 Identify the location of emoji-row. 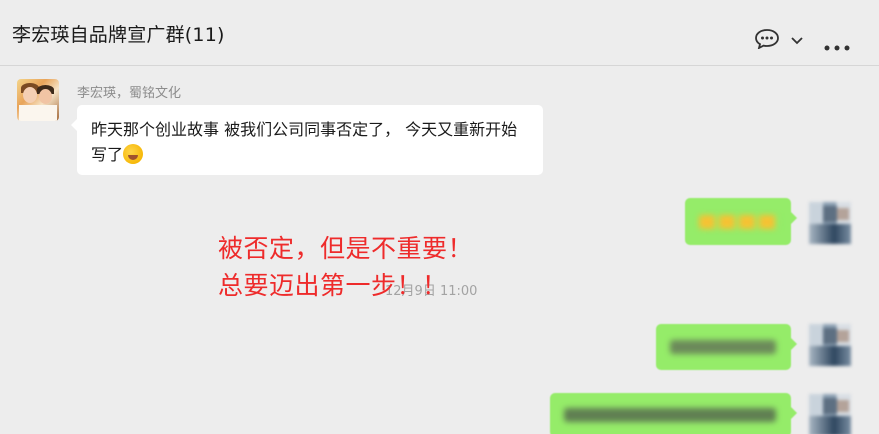
(739, 221).